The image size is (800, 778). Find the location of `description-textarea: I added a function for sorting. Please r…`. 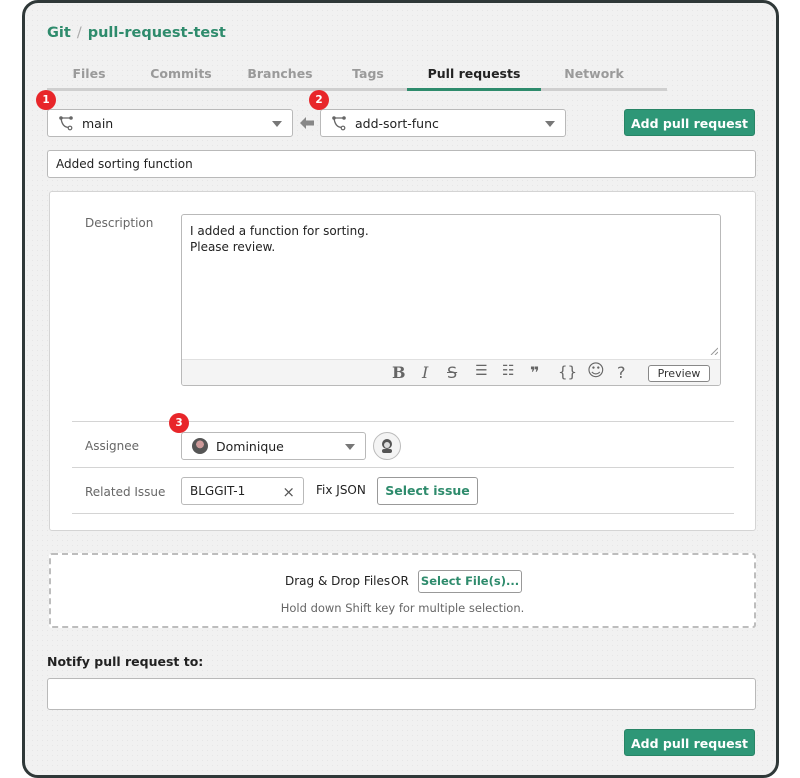

description-textarea: I added a function for sorting. Please r… is located at coordinates (451, 300).